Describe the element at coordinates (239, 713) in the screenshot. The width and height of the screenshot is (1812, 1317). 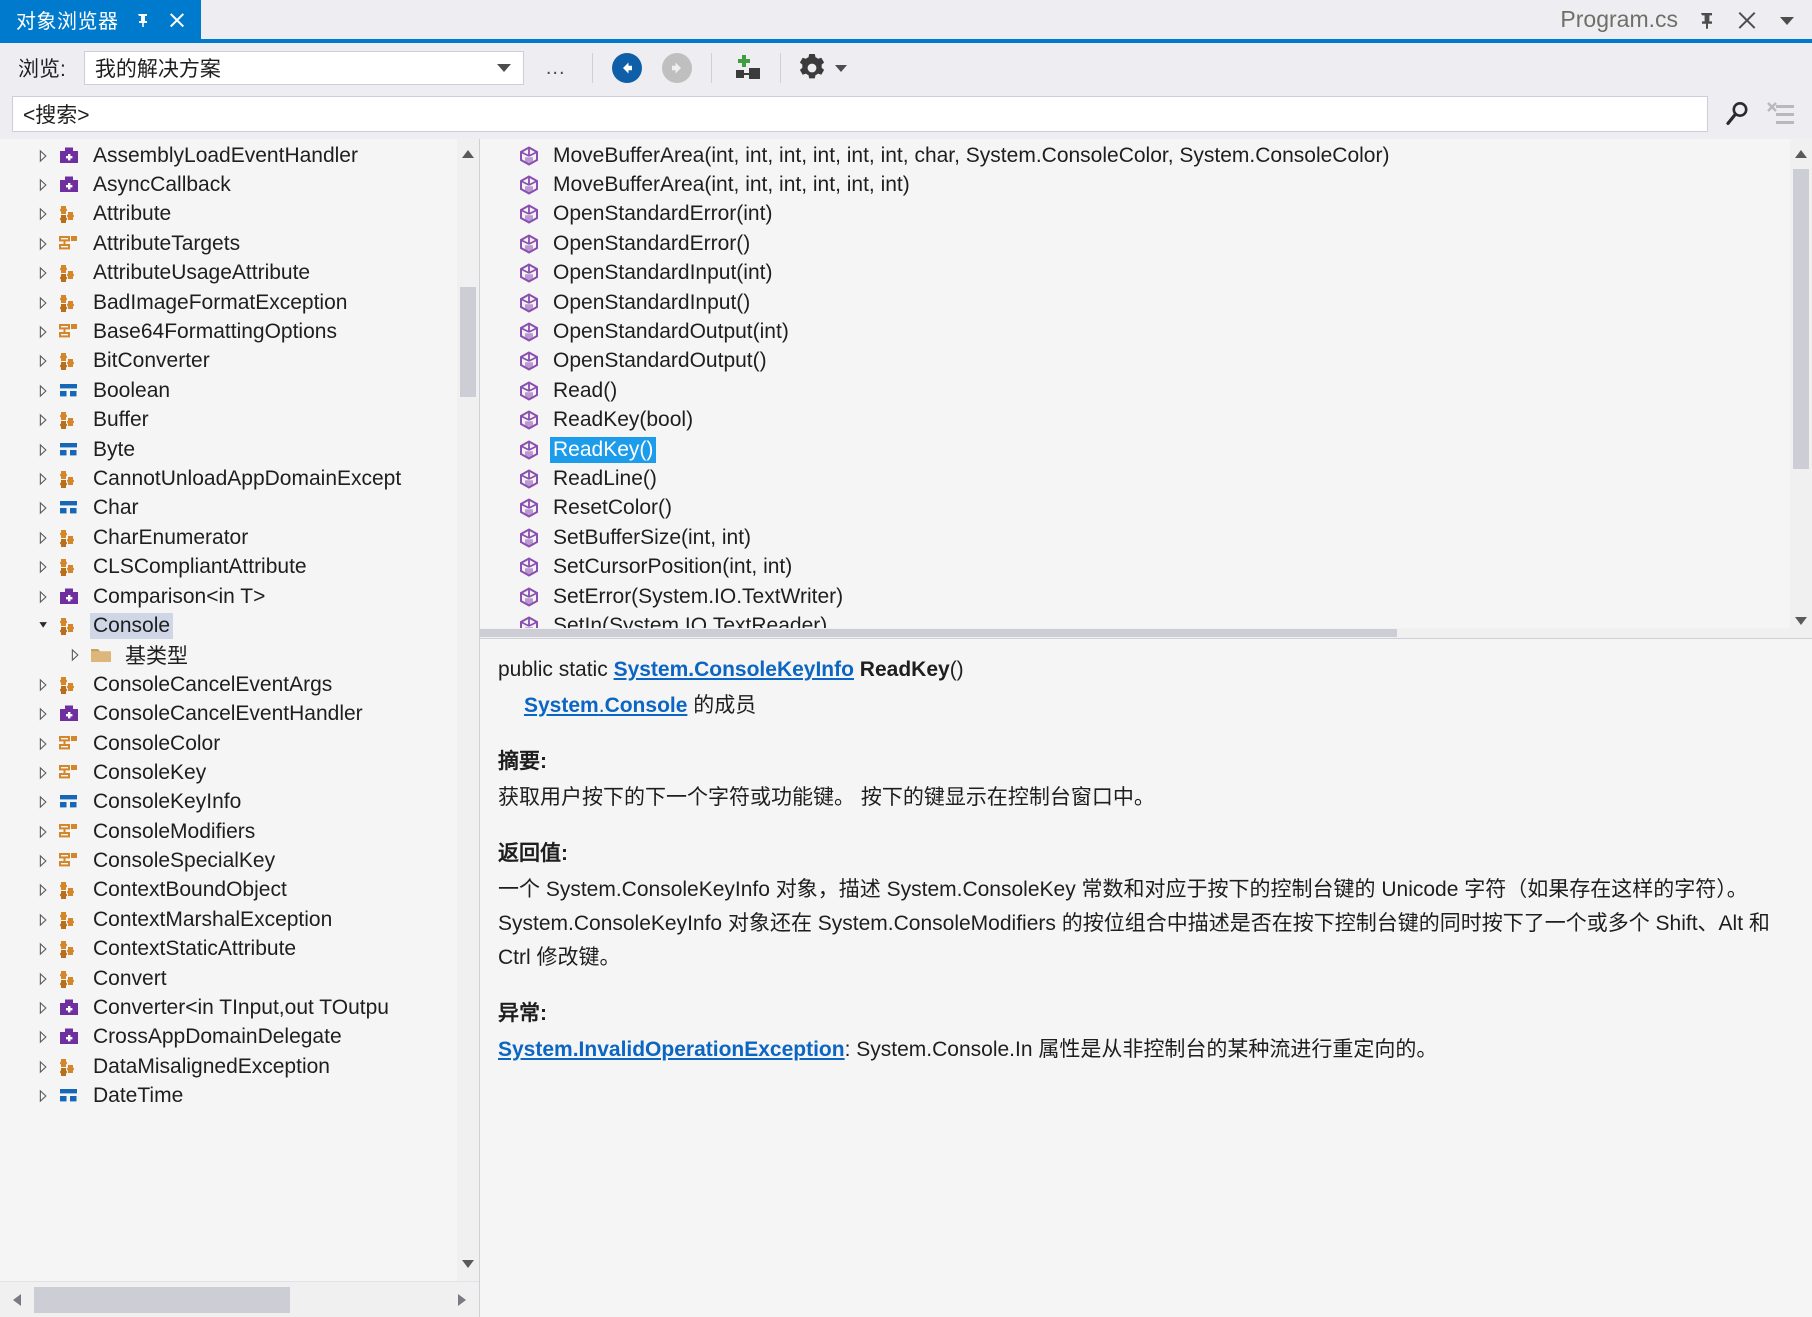
I see `tree-node: ConsoleCancelEventHandler` at that location.